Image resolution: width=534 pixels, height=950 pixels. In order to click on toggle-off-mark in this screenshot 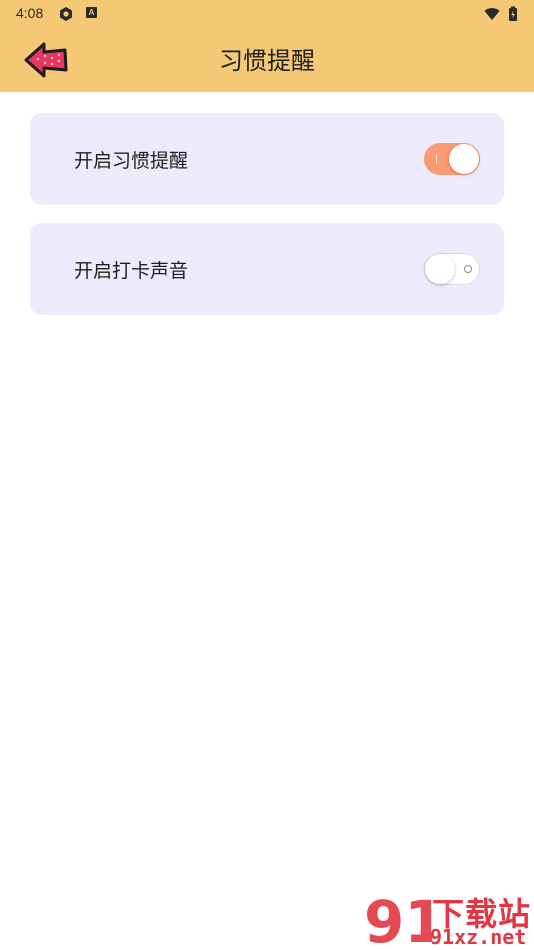, I will do `click(468, 269)`.